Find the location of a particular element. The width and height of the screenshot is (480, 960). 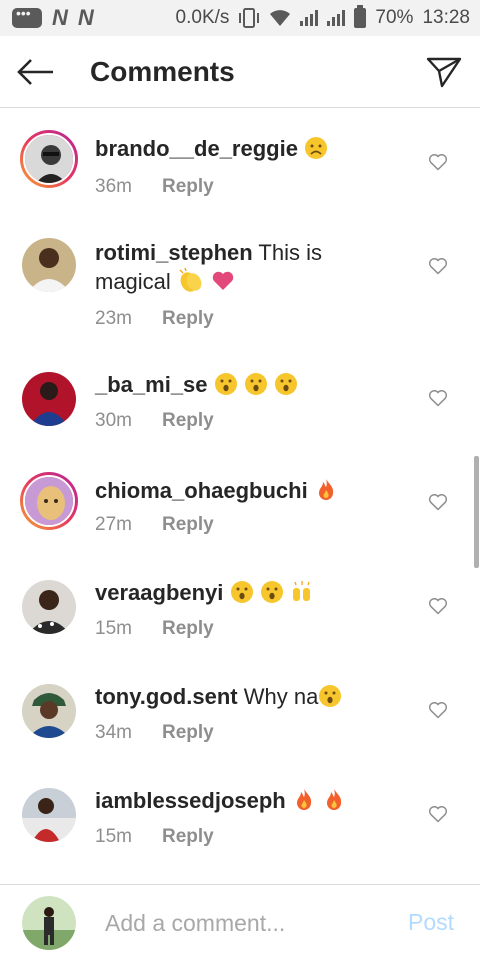

wifi-icon is located at coordinates (280, 18).